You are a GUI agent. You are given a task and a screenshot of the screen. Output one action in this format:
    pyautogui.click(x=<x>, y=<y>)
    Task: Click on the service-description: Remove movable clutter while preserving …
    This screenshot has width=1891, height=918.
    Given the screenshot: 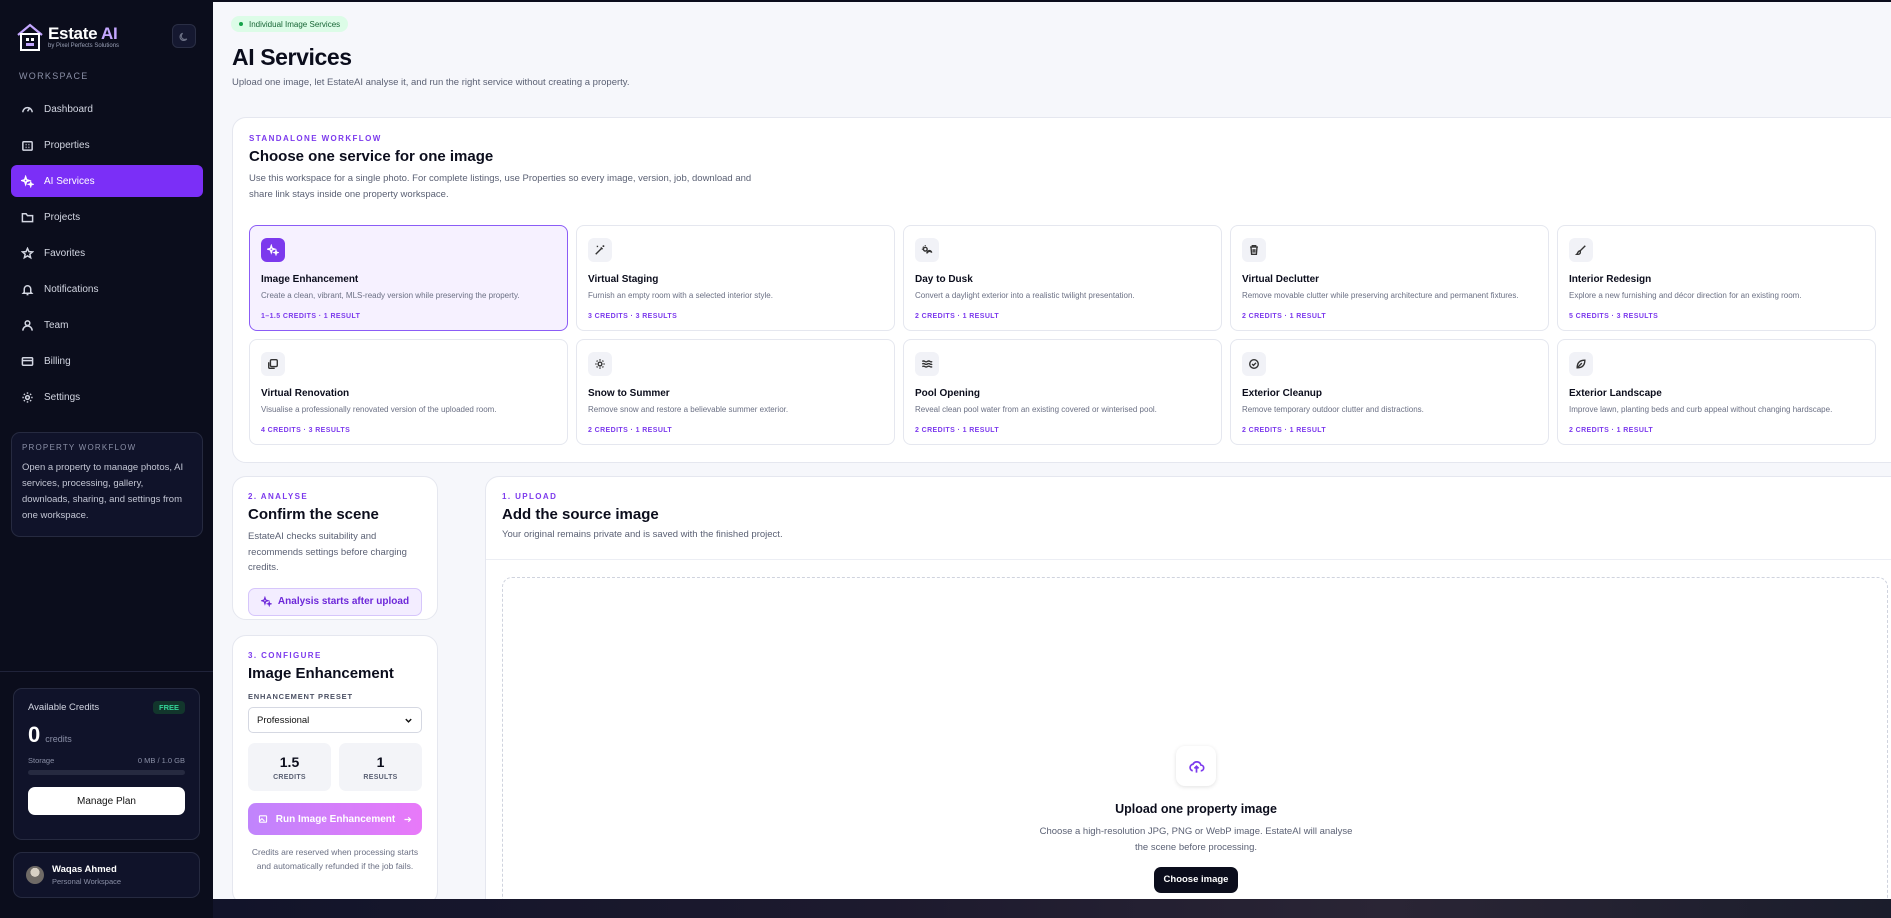 What is the action you would take?
    pyautogui.click(x=1380, y=295)
    